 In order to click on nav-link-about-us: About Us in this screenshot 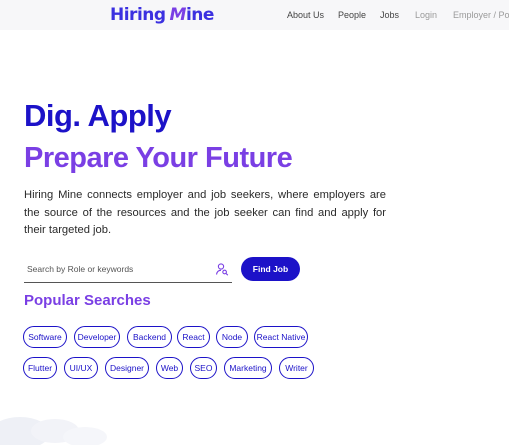, I will do `click(305, 15)`.